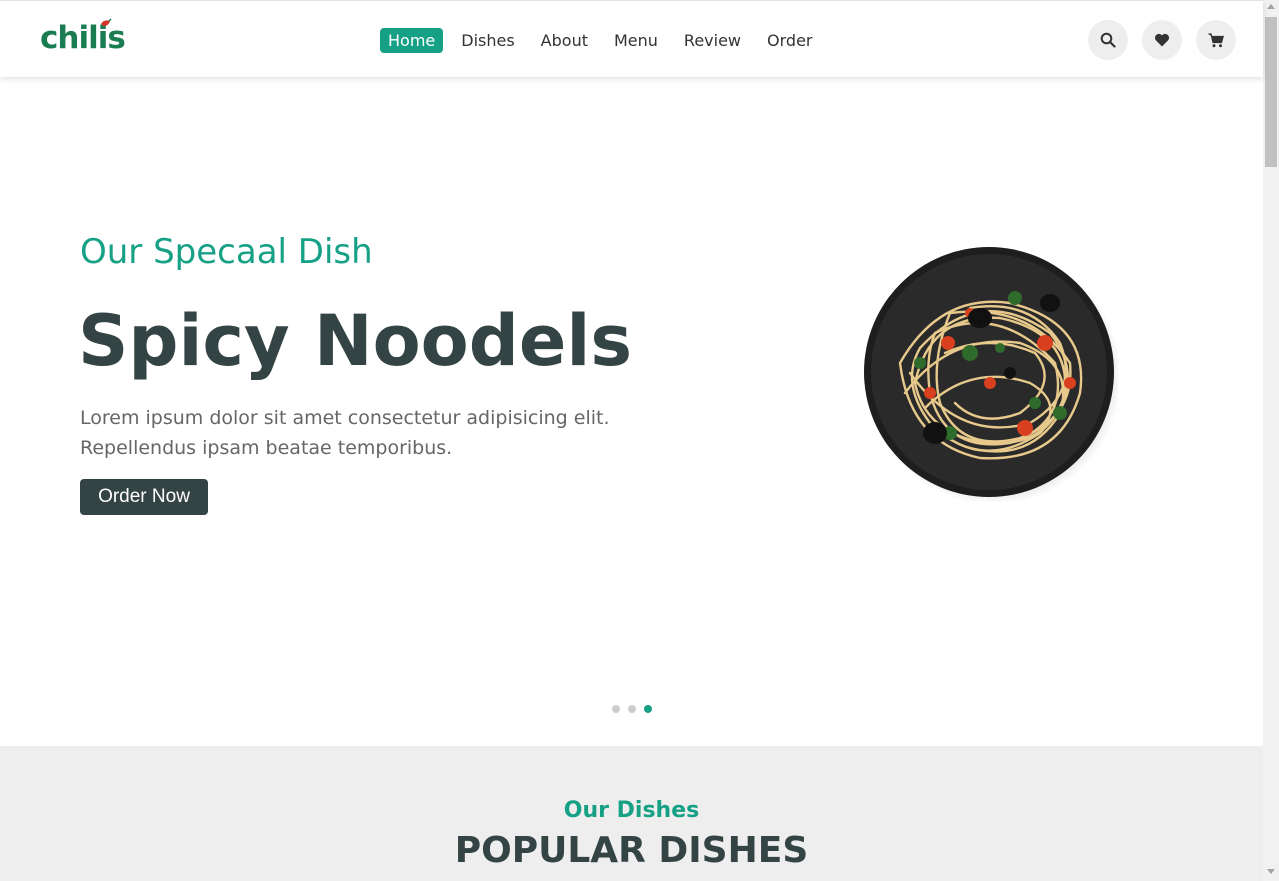 The height and width of the screenshot is (881, 1279). I want to click on scroll-up-arrow-icon, so click(1271, 6).